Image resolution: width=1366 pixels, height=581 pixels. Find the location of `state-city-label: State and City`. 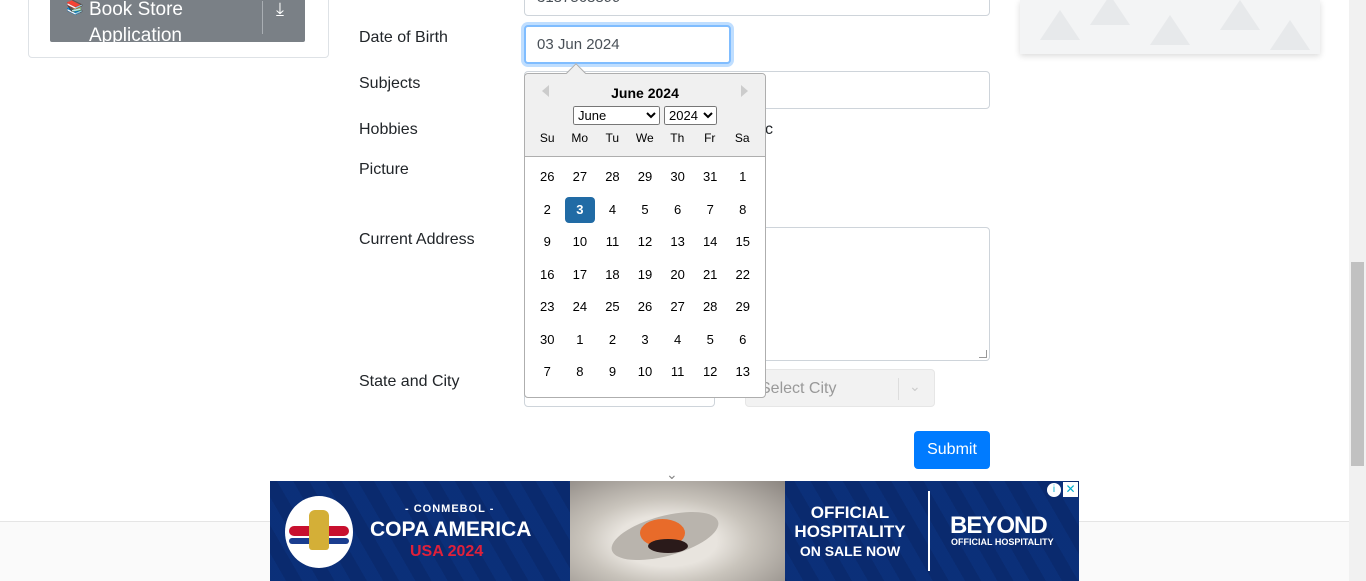

state-city-label: State and City is located at coordinates (409, 381).